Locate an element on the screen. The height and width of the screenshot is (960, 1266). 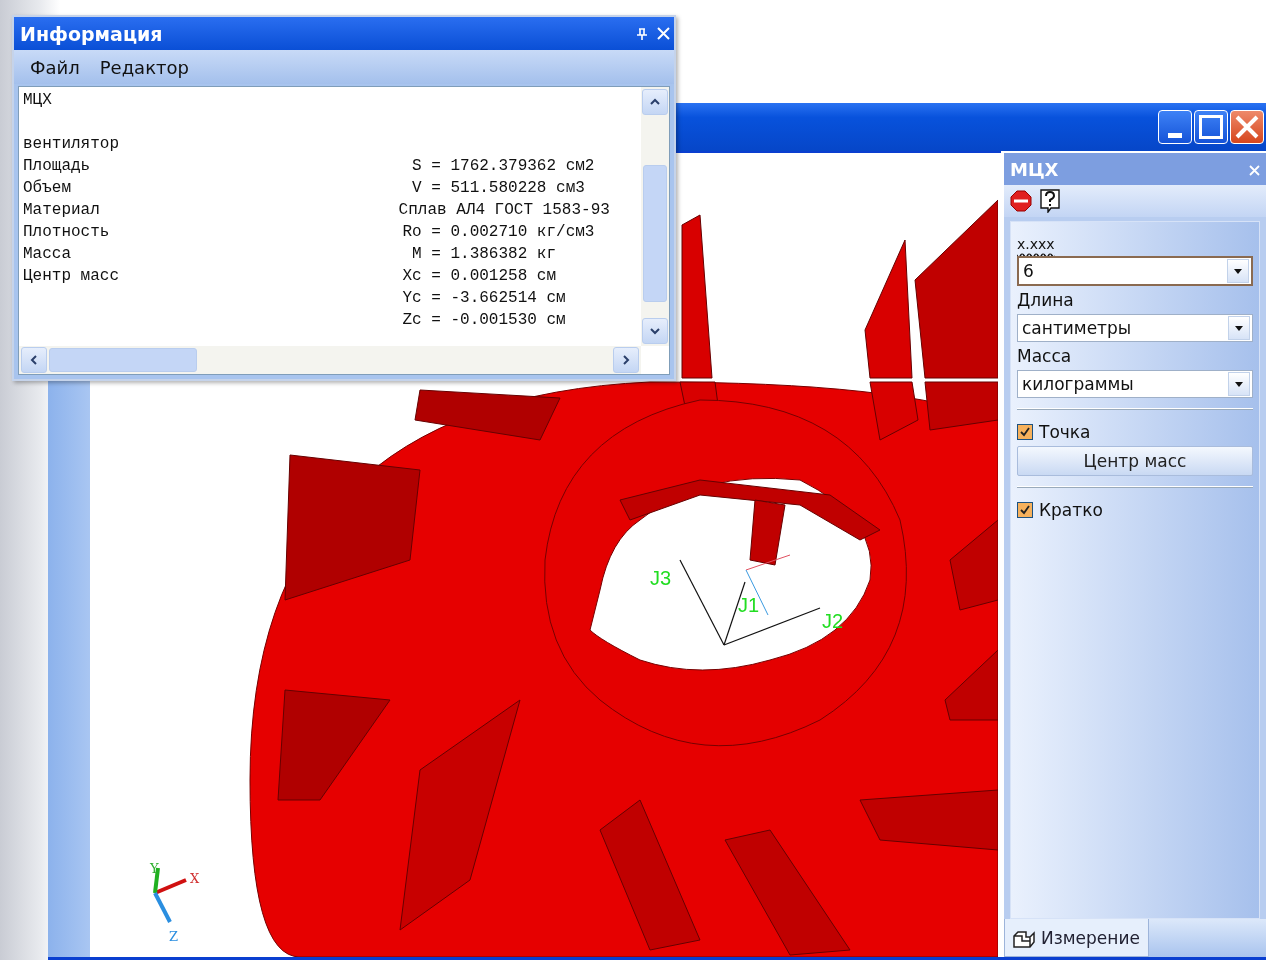
scroll-up-button is located at coordinates (655, 102).